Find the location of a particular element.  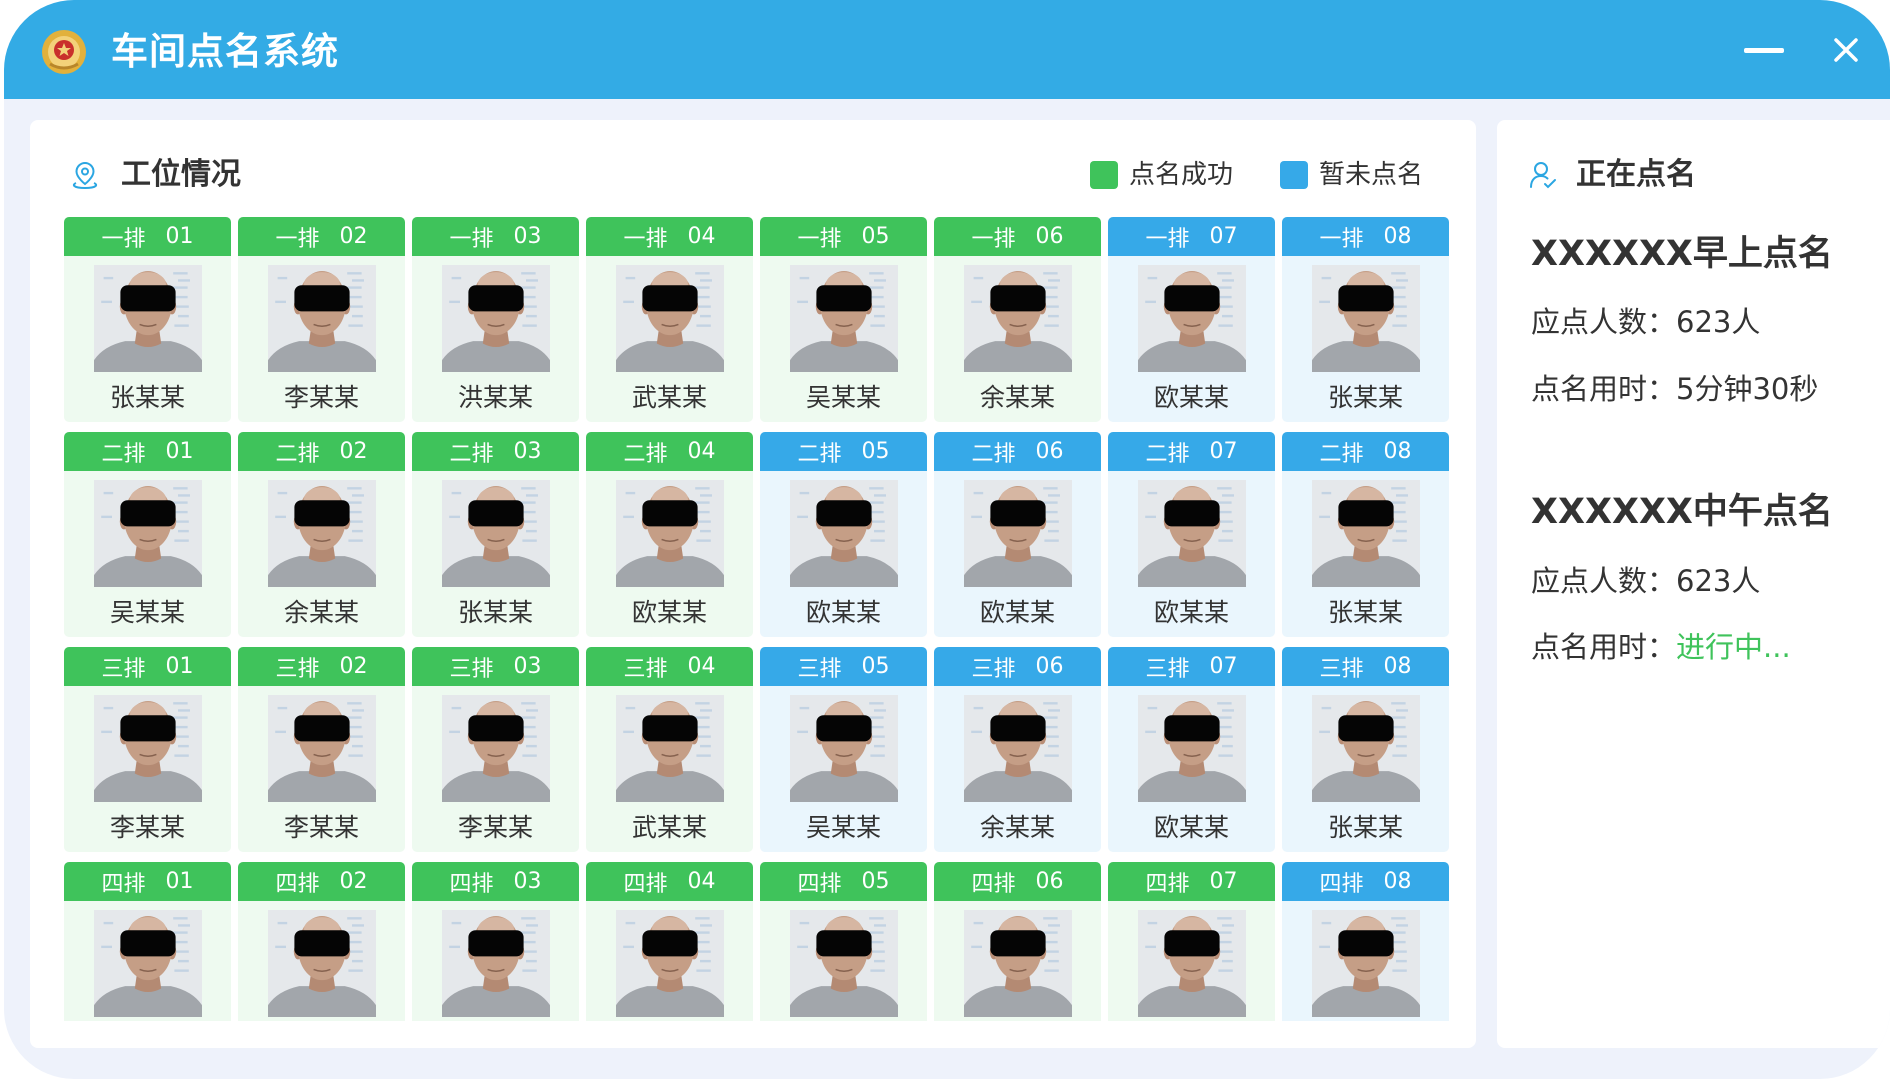

workstation-cell: 四排 01 is located at coordinates (147, 941).